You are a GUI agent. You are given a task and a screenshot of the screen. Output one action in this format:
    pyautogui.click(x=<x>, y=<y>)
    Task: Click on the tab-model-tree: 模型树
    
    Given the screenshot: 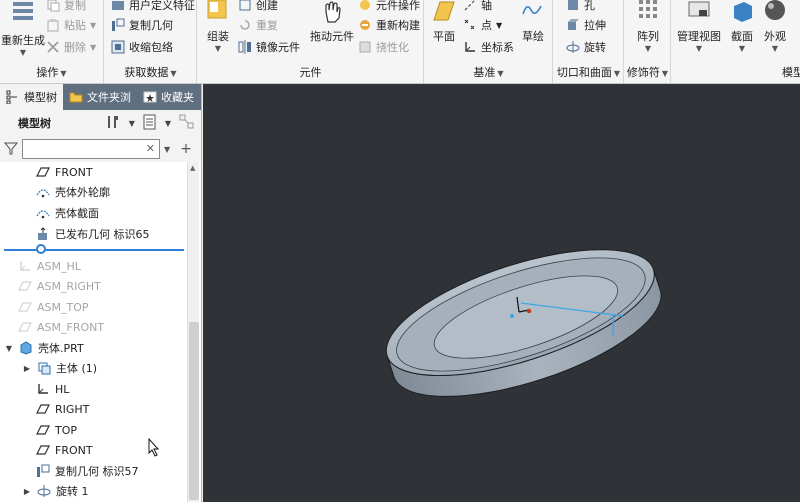 What is the action you would take?
    pyautogui.click(x=31, y=97)
    